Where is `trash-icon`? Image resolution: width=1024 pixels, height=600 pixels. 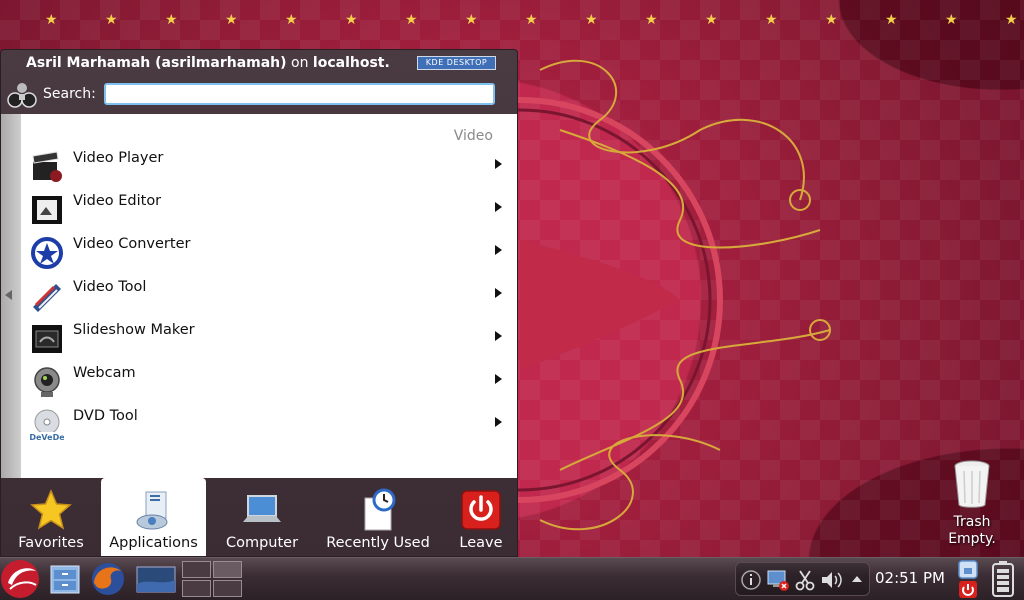 trash-icon is located at coordinates (972, 484).